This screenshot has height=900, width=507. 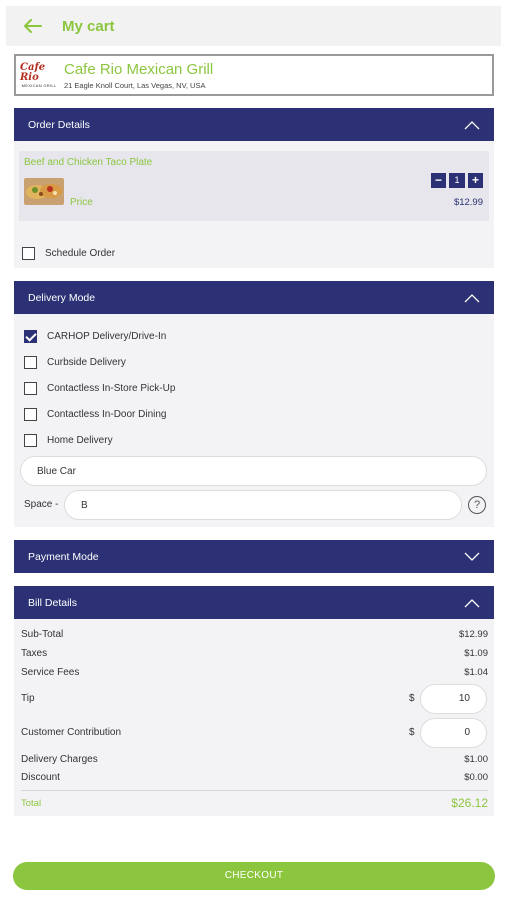 I want to click on item-image, so click(x=44, y=191).